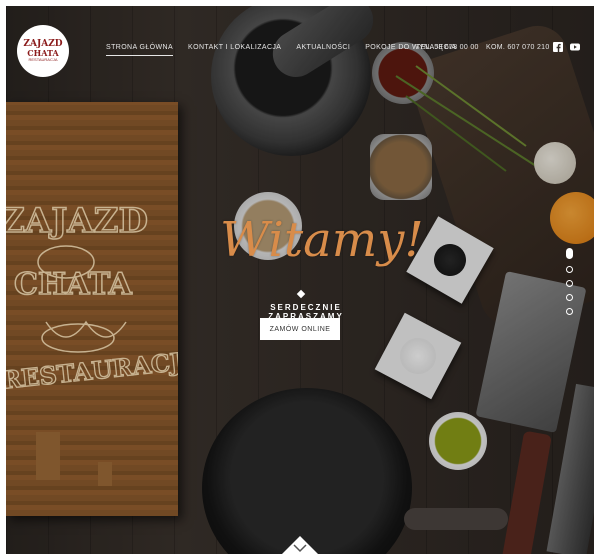 The height and width of the screenshot is (560, 600). I want to click on chevron-down-icon, so click(300, 541).